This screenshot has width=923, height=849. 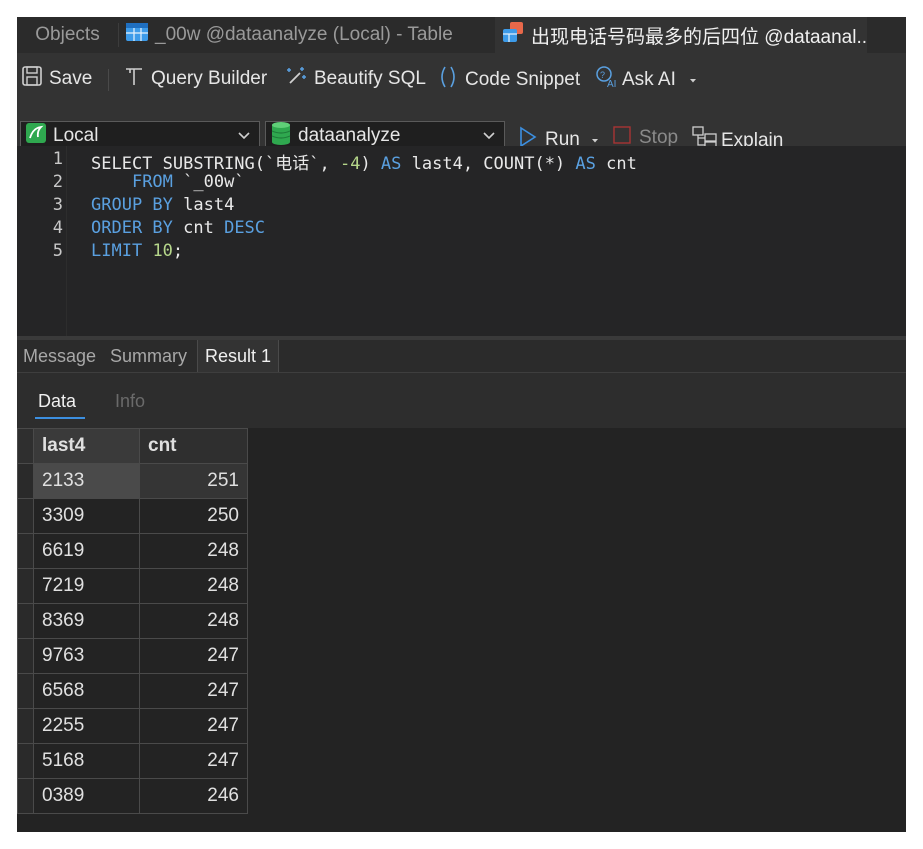 I want to click on code-snippet-button: Code Snippet, so click(x=508, y=80).